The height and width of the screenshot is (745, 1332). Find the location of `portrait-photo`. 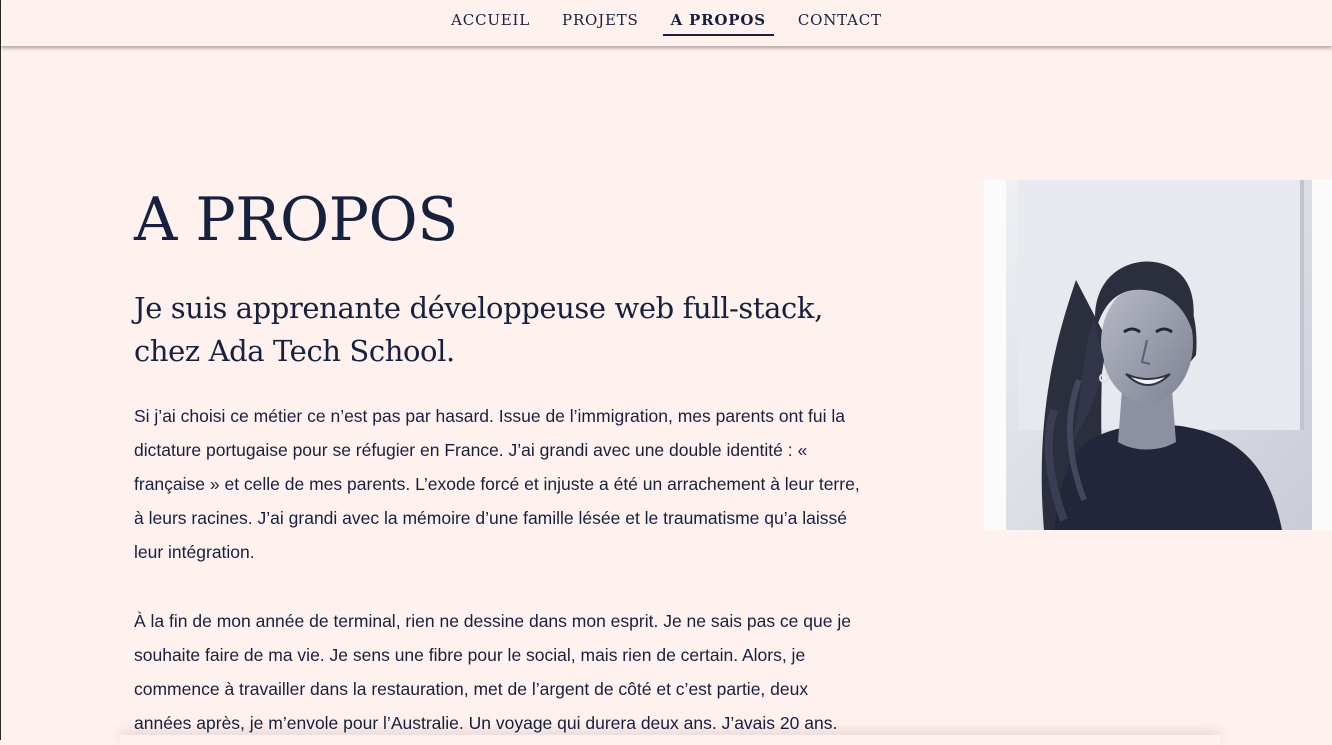

portrait-photo is located at coordinates (1158, 355).